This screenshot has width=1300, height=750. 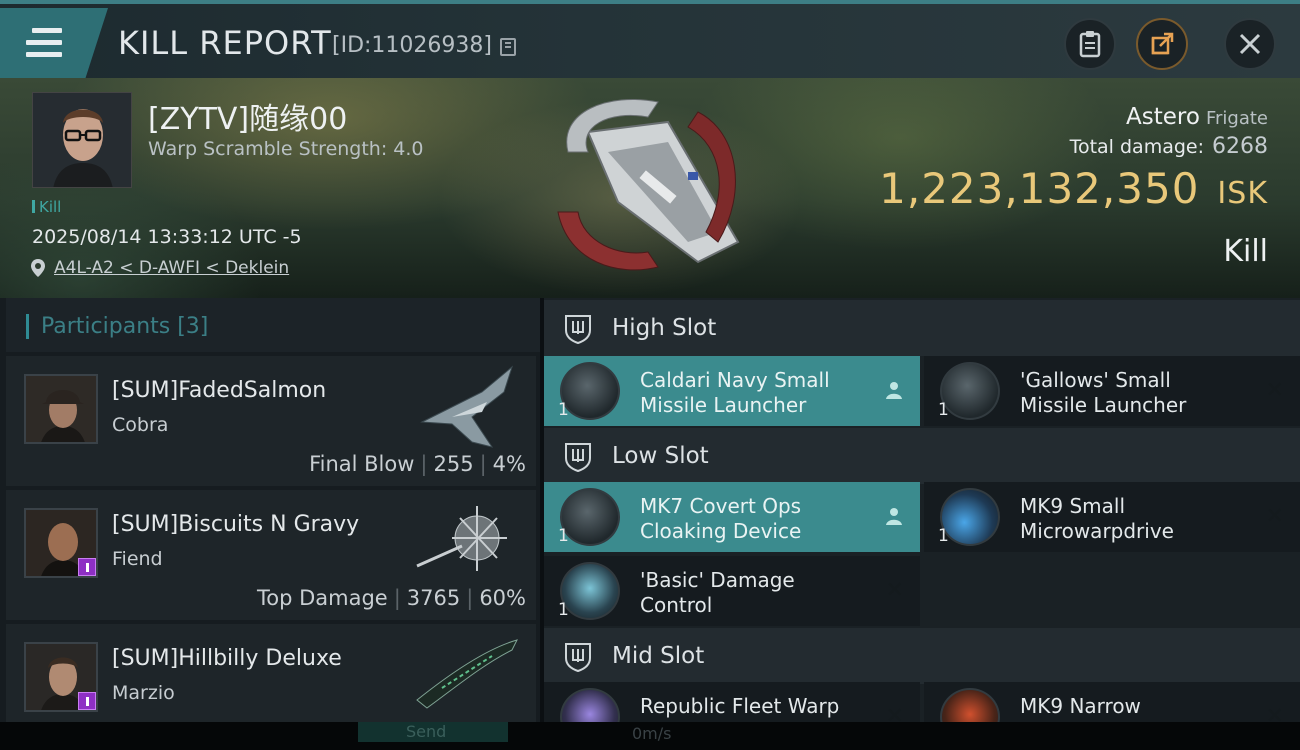 I want to click on participants-title: Participants [3], so click(x=117, y=326).